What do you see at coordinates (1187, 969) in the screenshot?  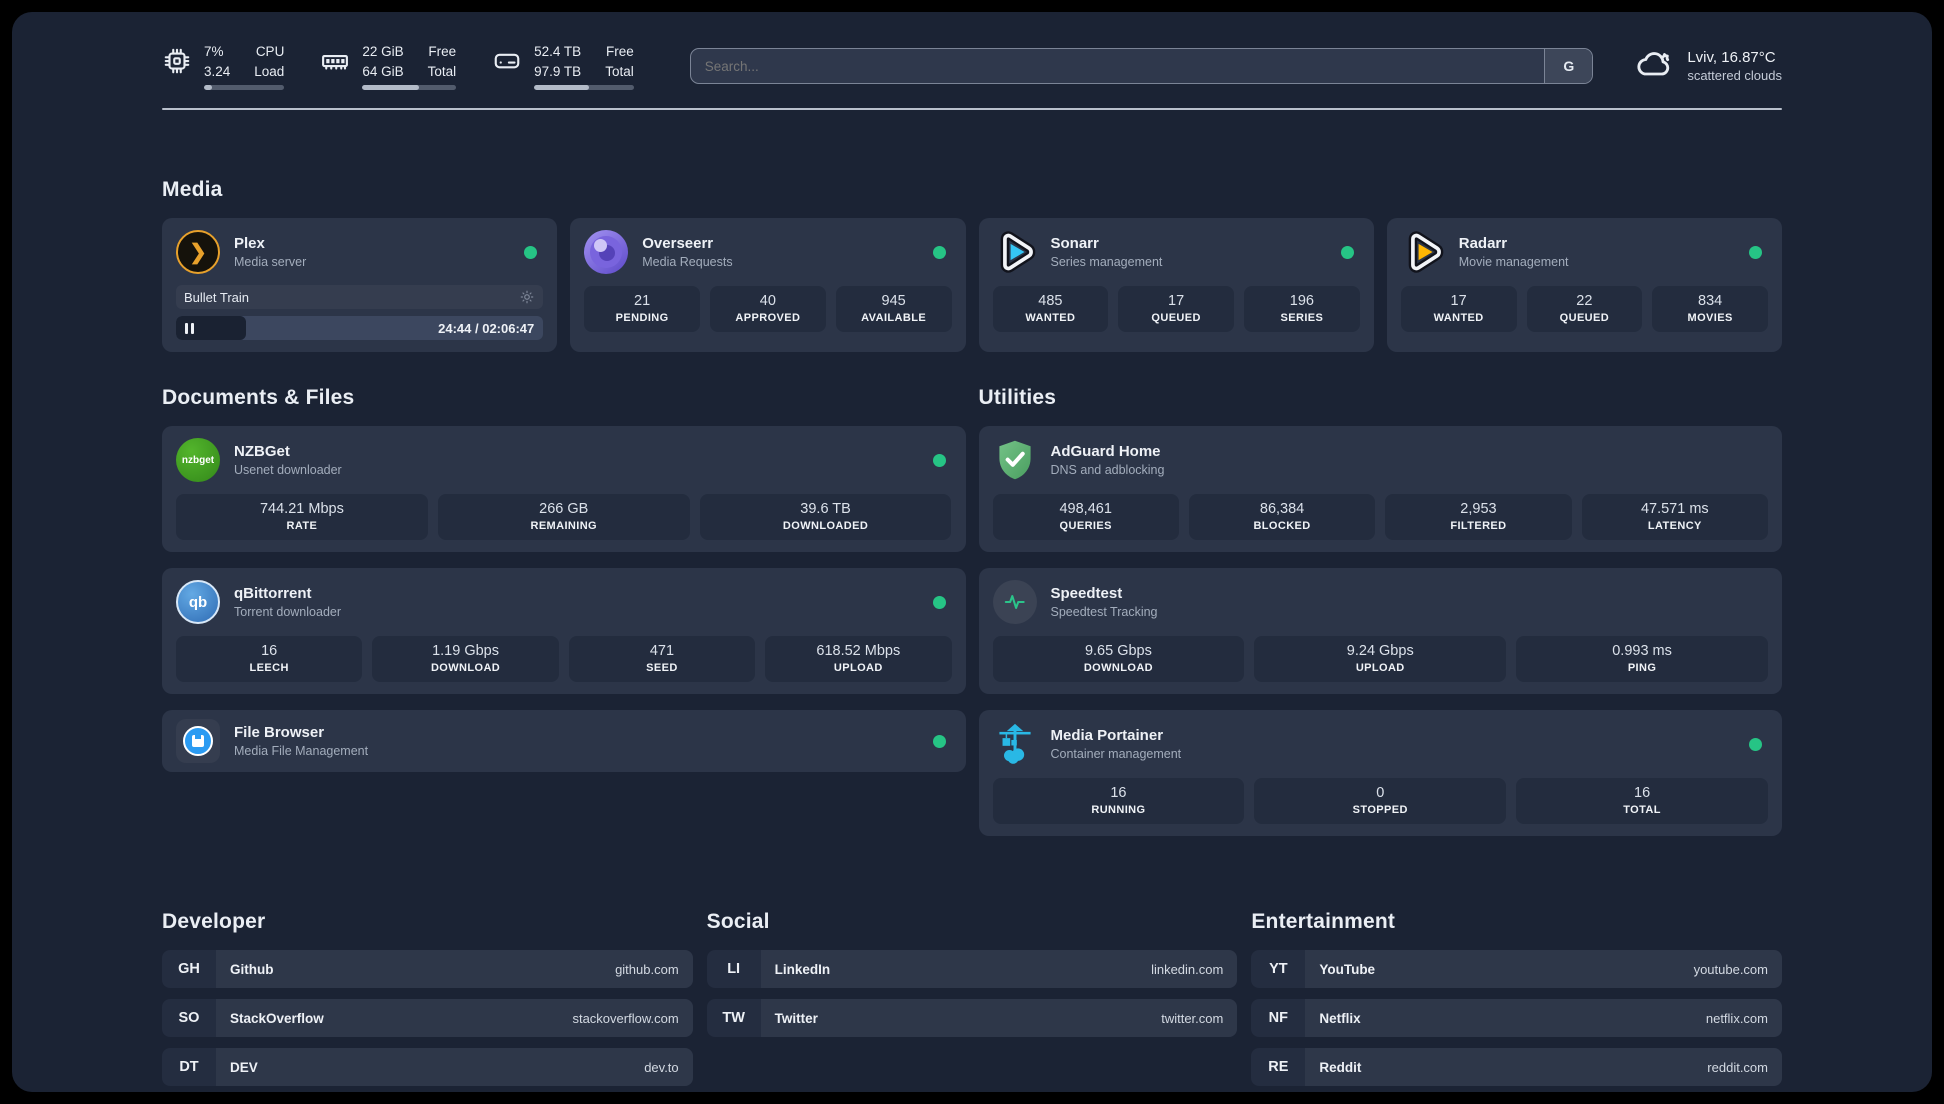 I see `bookmark-url: linkedin.com` at bounding box center [1187, 969].